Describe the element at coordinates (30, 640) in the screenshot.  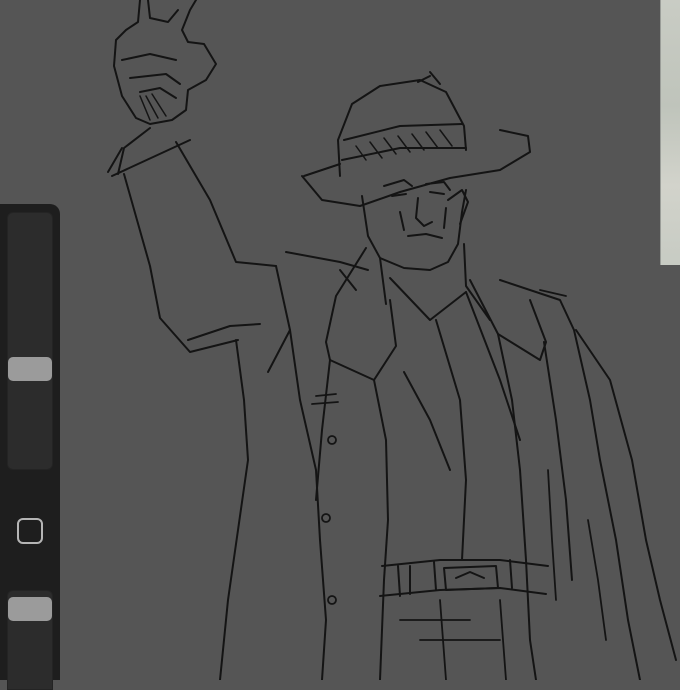
I see `opacity-slider` at that location.